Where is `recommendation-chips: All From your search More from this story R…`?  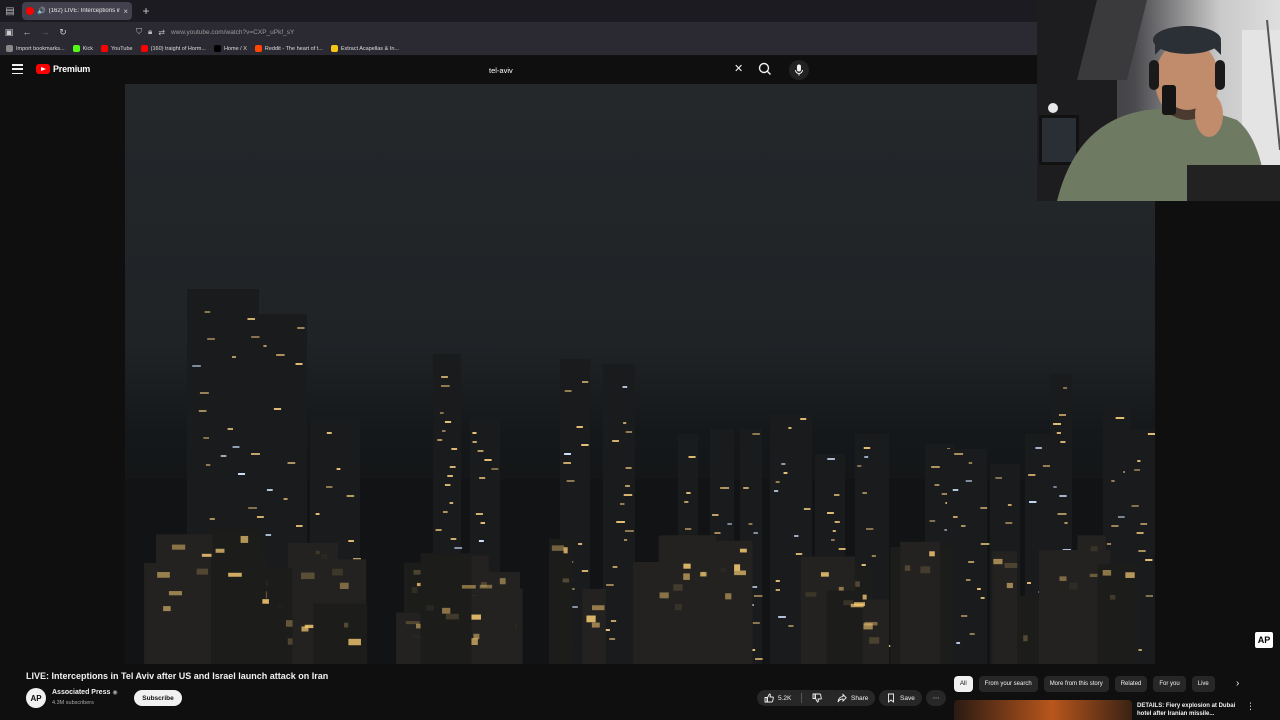
recommendation-chips: All From your search More from this story R… is located at coordinates (1091, 684).